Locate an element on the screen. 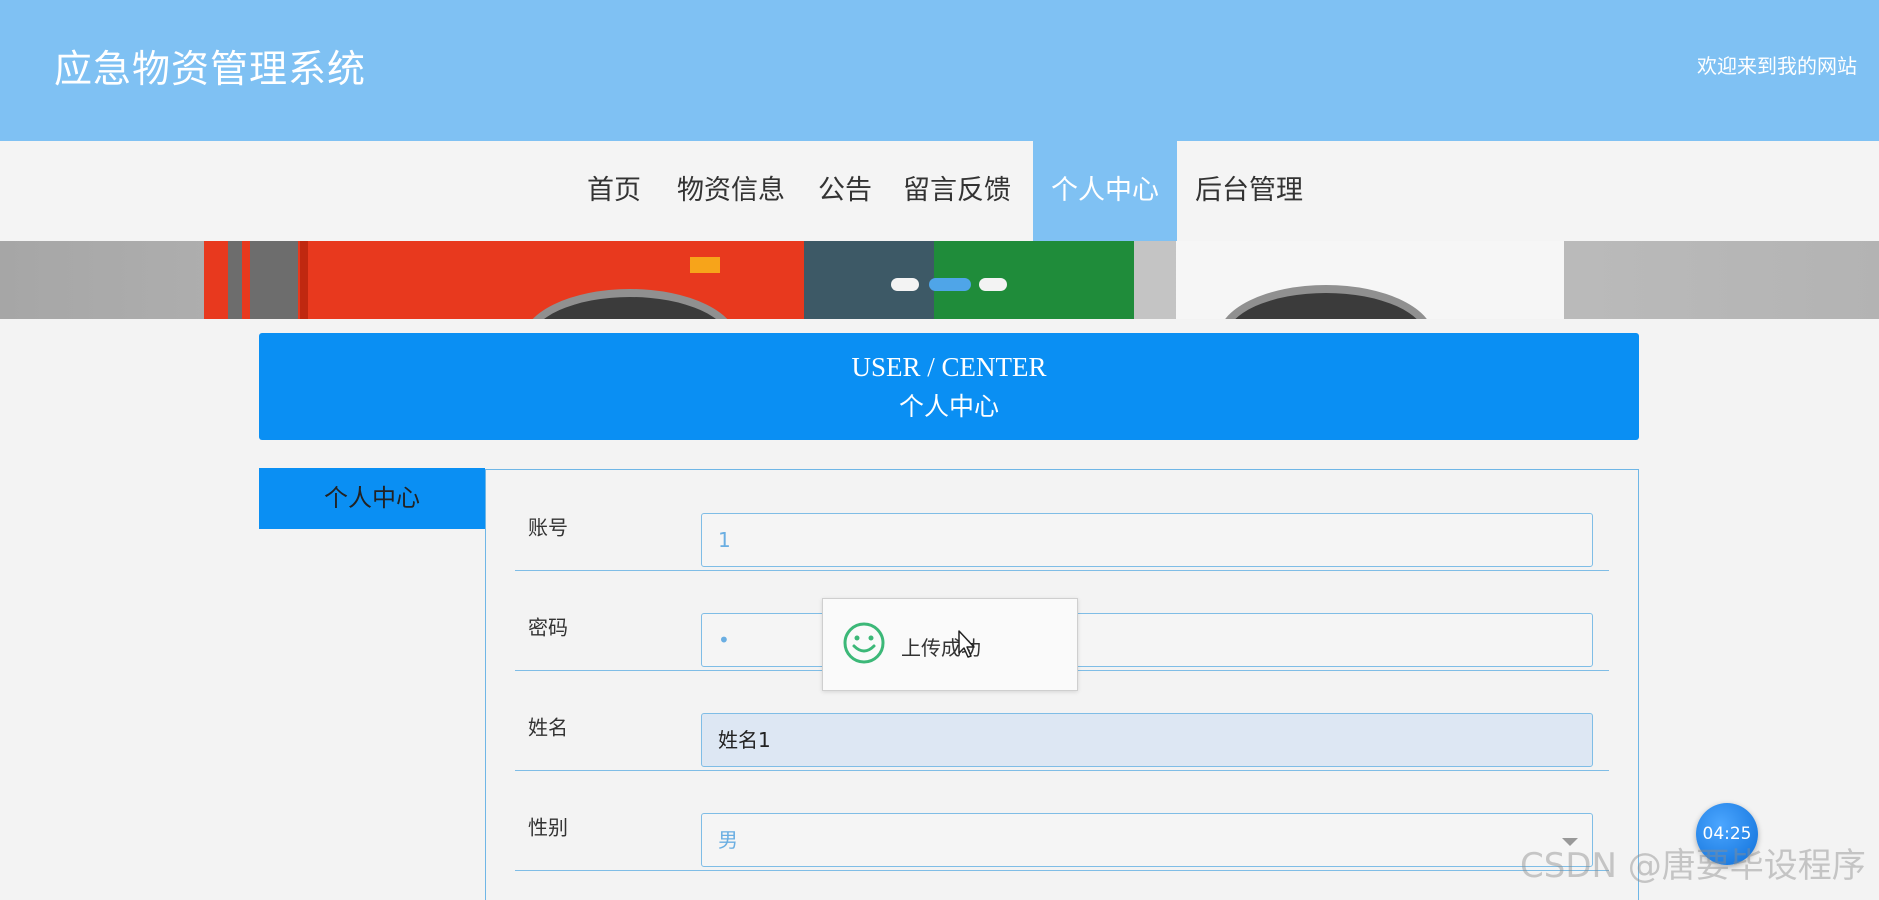 The image size is (1879, 900). site-title: 应急物资管理系统 is located at coordinates (210, 69).